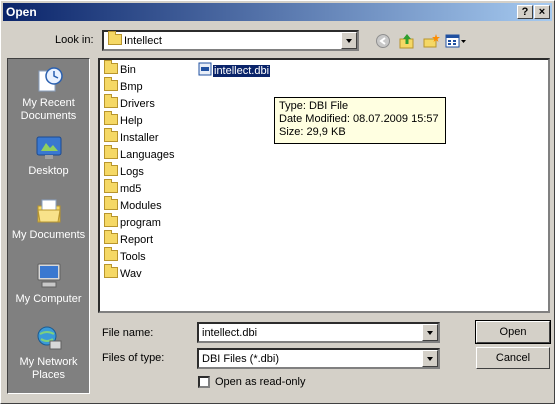  I want to click on back-icon, so click(383, 41).